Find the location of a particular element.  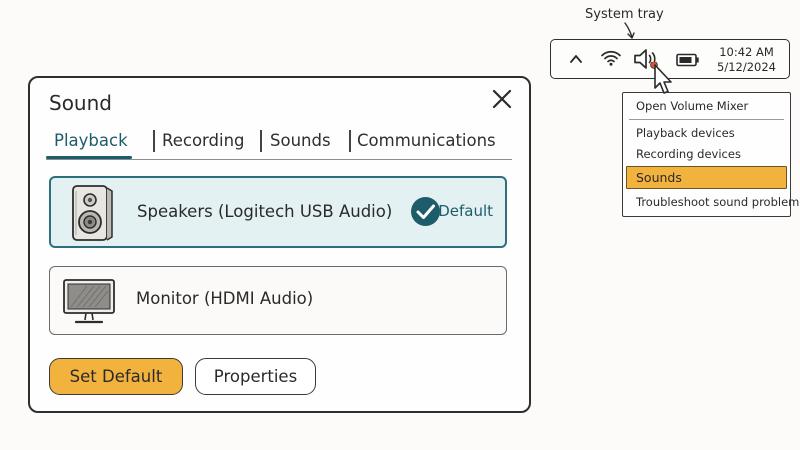

close-button is located at coordinates (502, 99).